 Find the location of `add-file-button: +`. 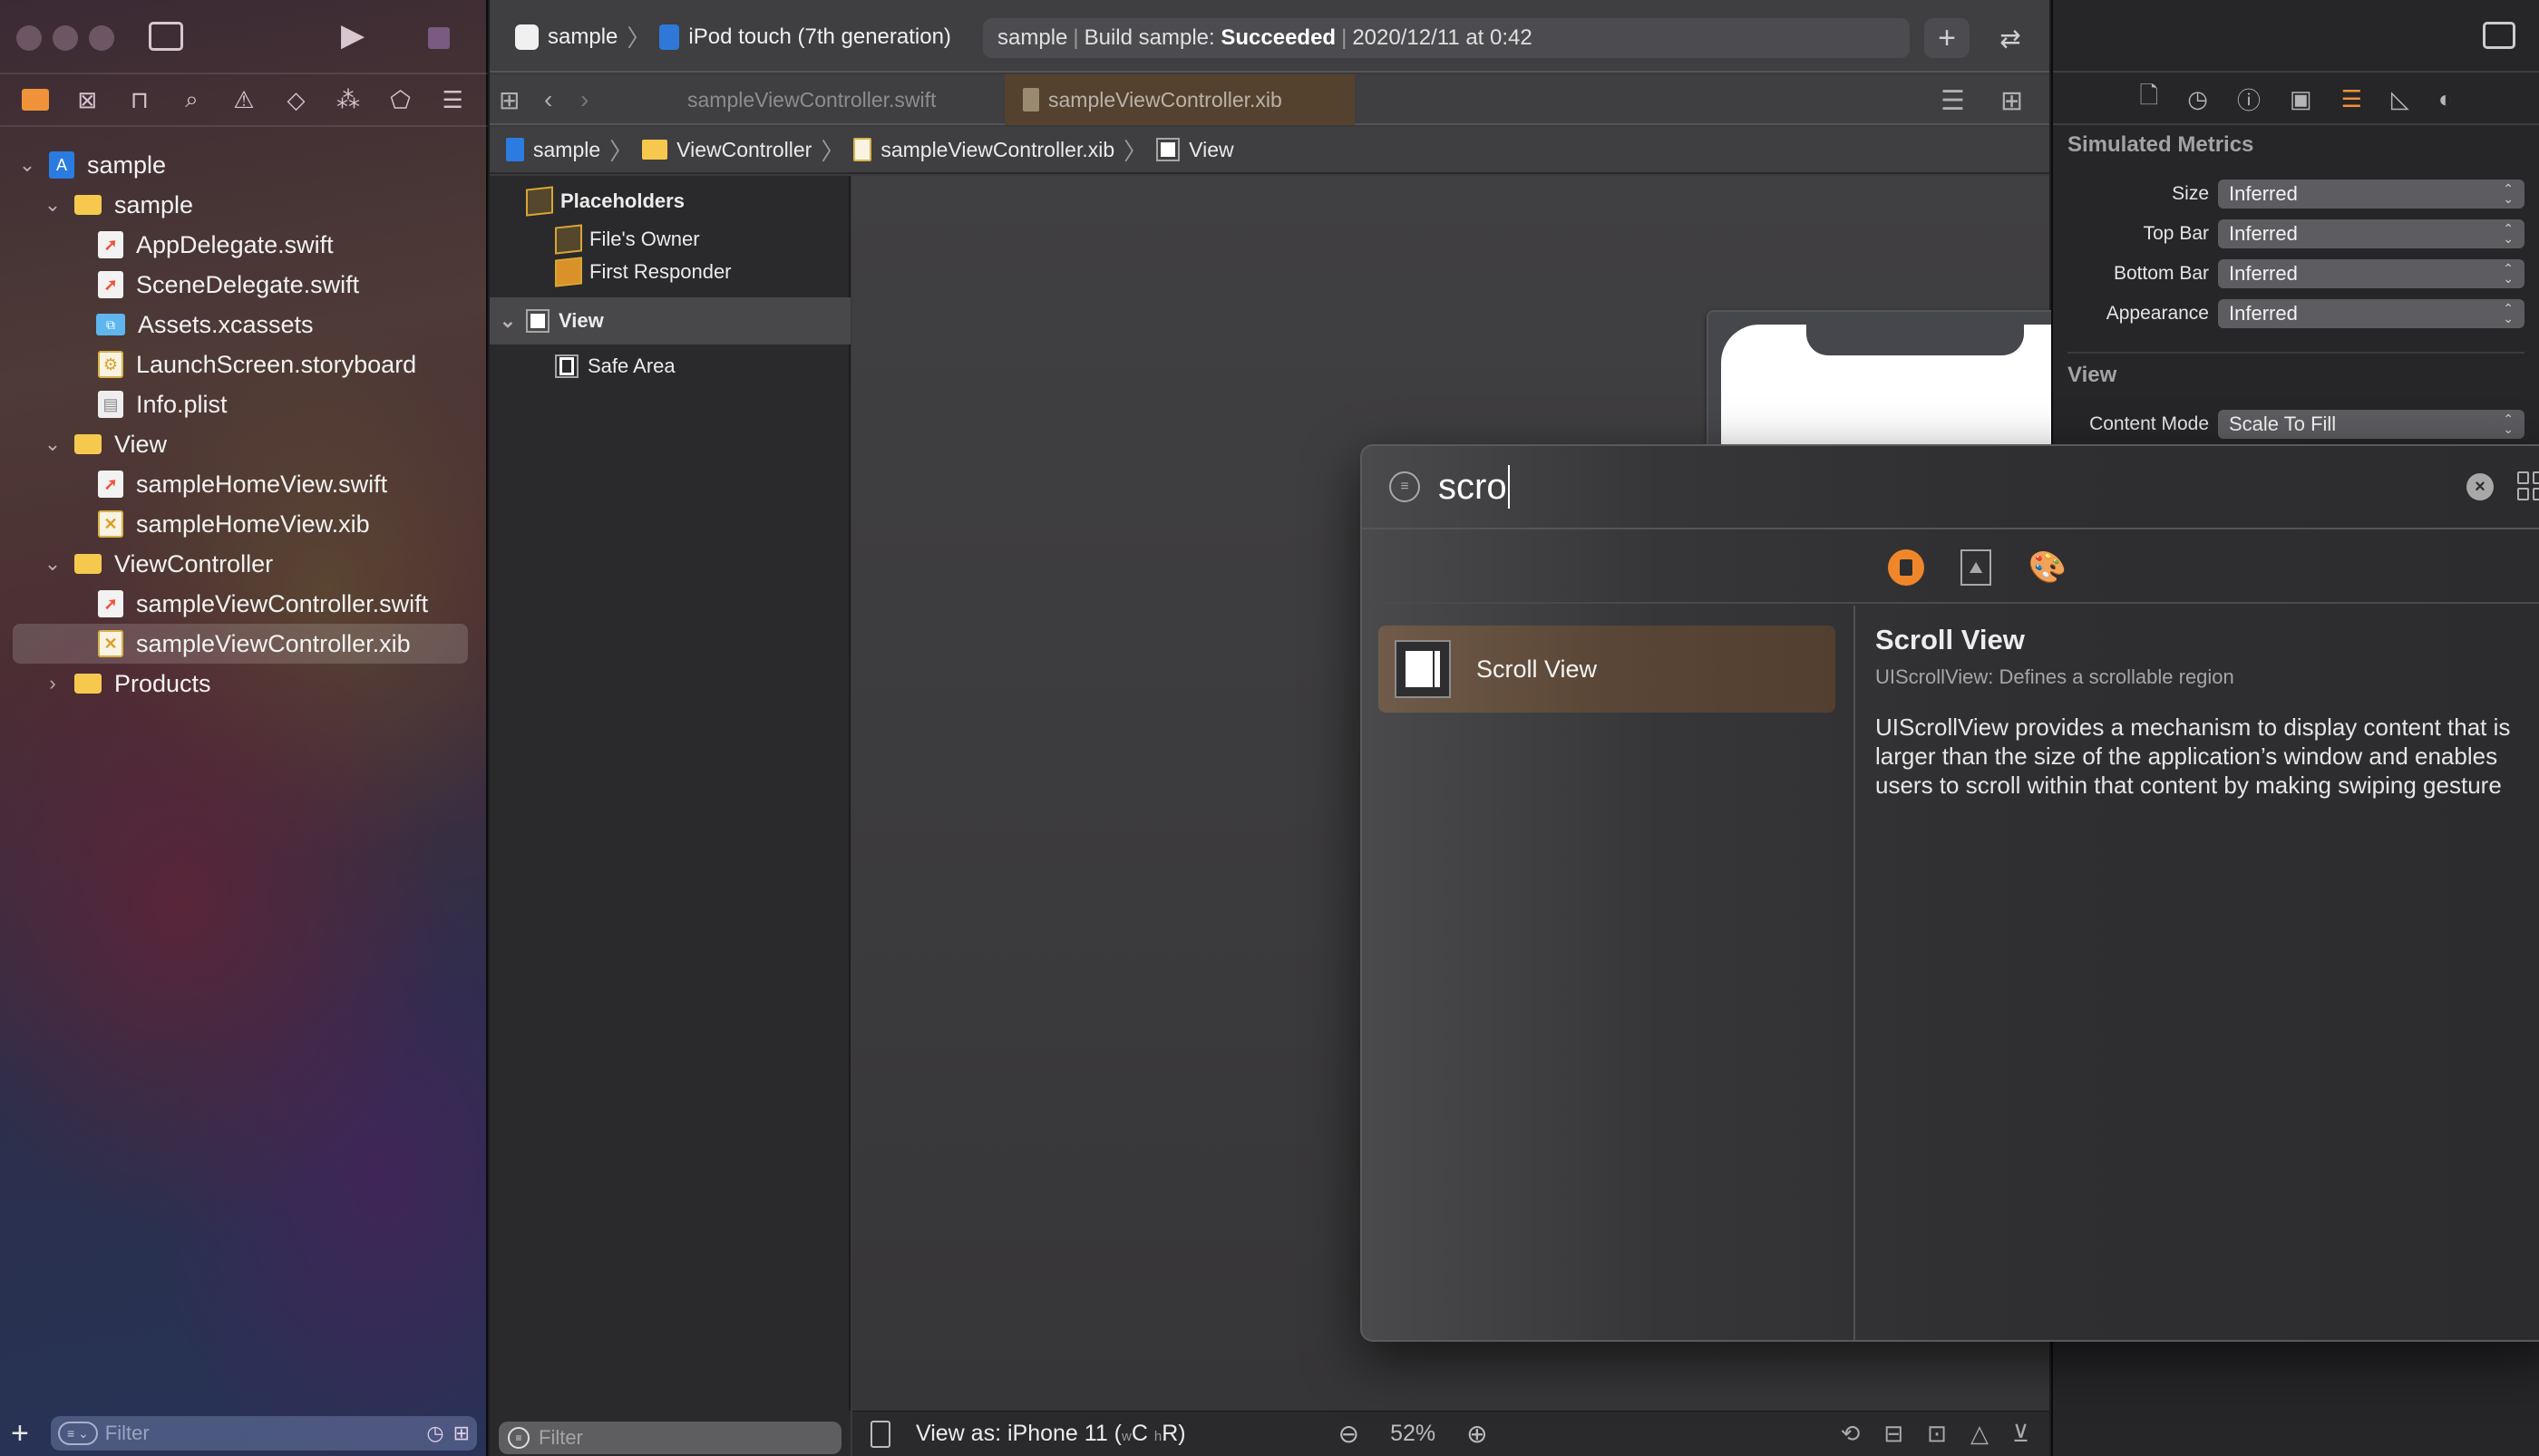

add-file-button: + is located at coordinates (24, 1433).